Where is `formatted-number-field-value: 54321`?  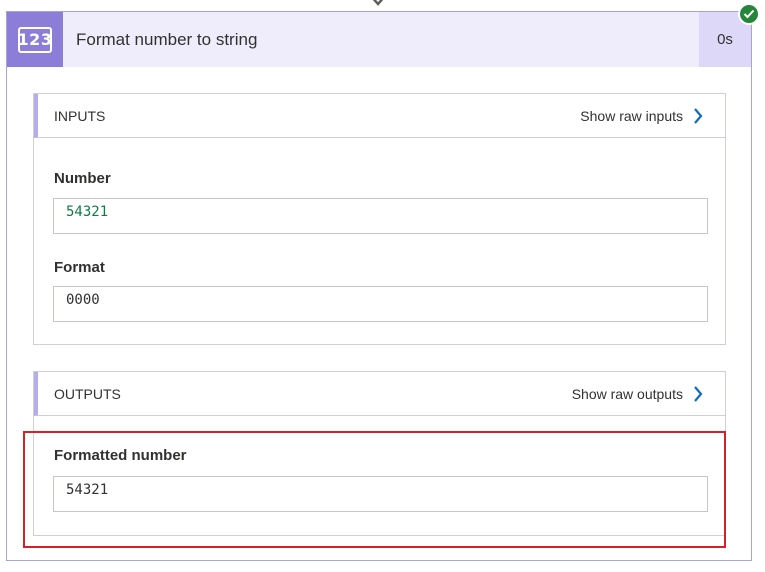 formatted-number-field-value: 54321 is located at coordinates (380, 494).